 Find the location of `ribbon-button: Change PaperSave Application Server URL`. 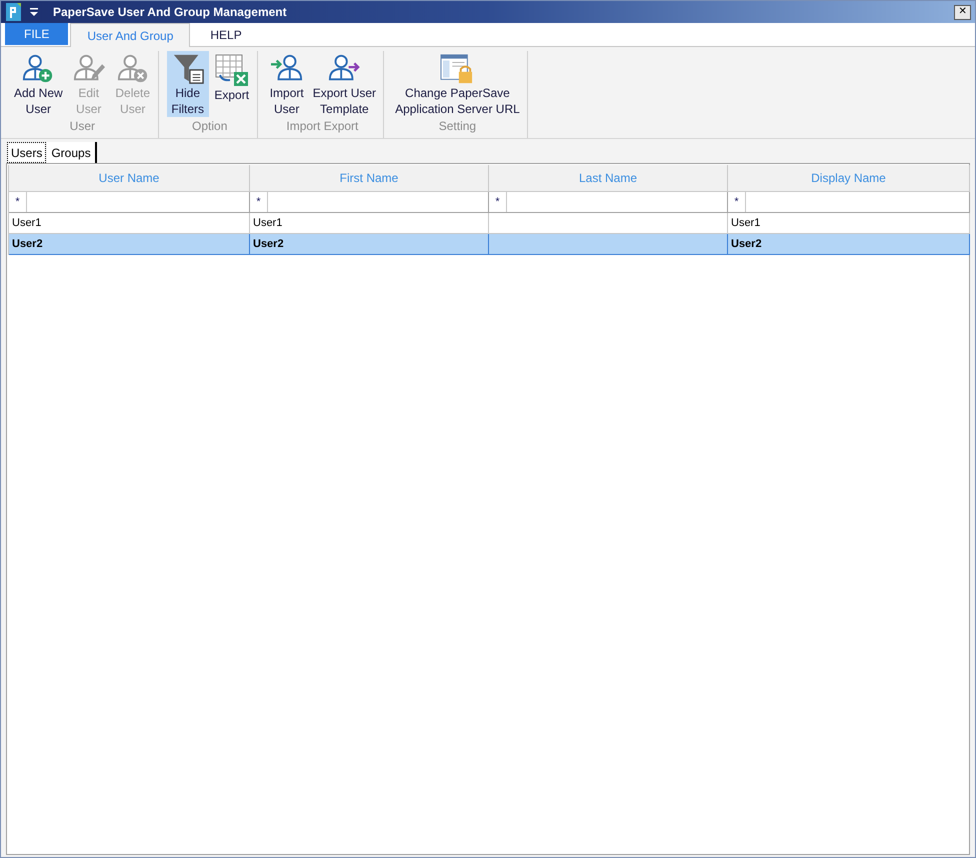

ribbon-button: Change PaperSave Application Server URL is located at coordinates (457, 84).